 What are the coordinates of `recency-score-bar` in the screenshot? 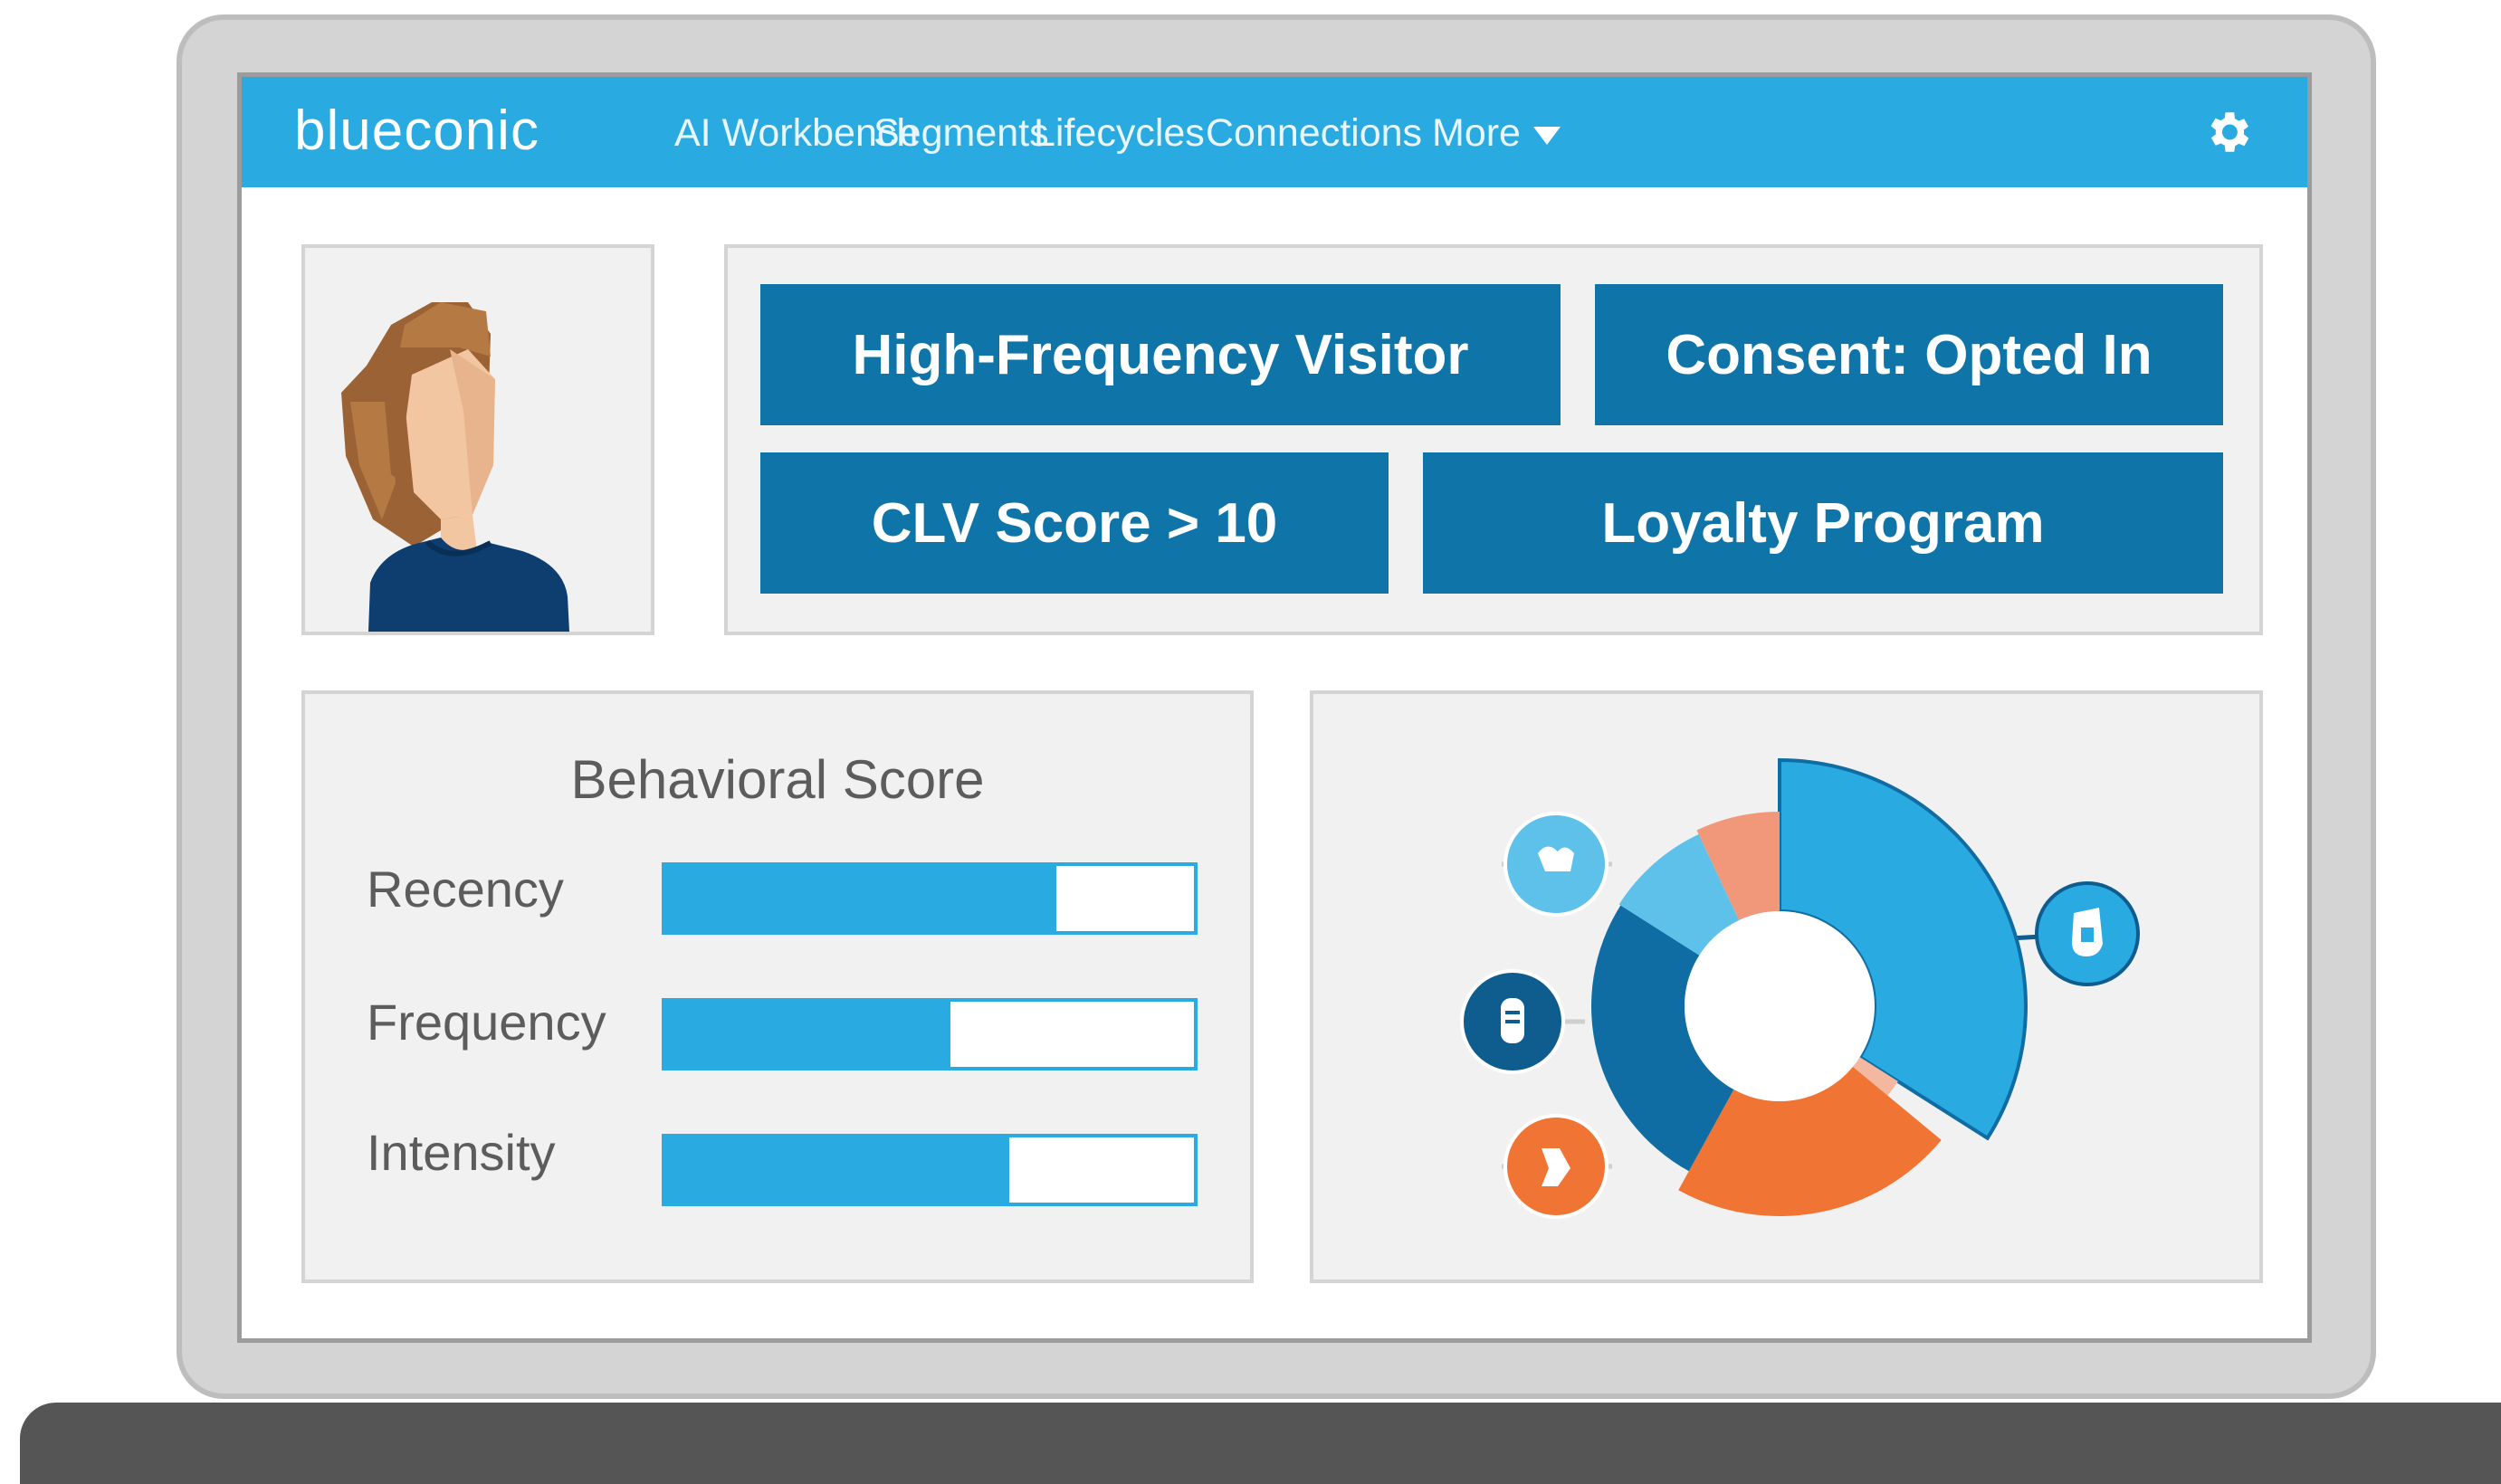 It's located at (930, 898).